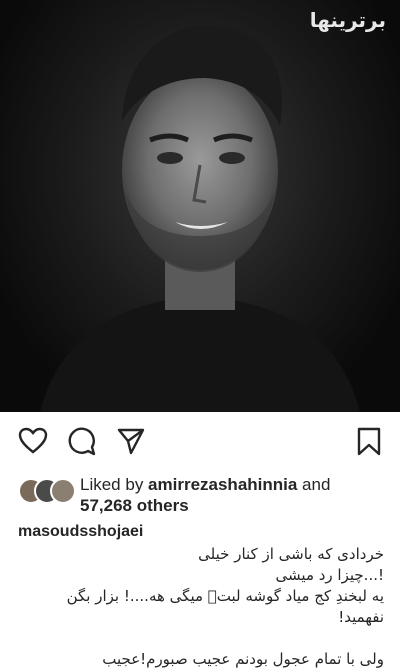  I want to click on caption-username: masoudsshojaei, so click(201, 531).